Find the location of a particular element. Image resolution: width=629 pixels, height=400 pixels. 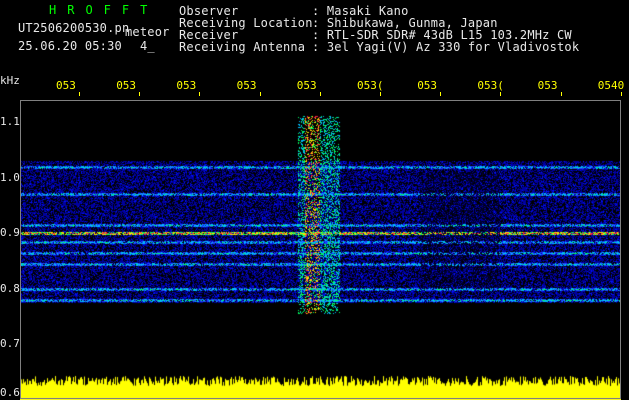

field-label-antenna: Receiving Antenna is located at coordinates (242, 47).